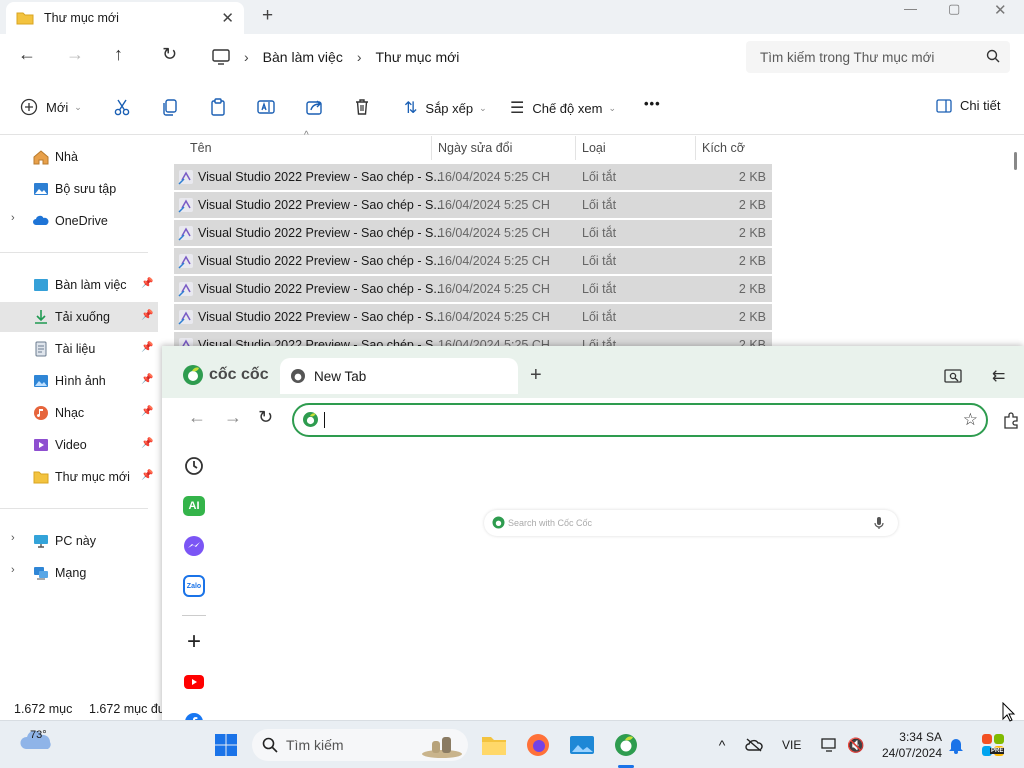 The height and width of the screenshot is (768, 1024). What do you see at coordinates (1011, 420) in the screenshot?
I see `extensions-icon` at bounding box center [1011, 420].